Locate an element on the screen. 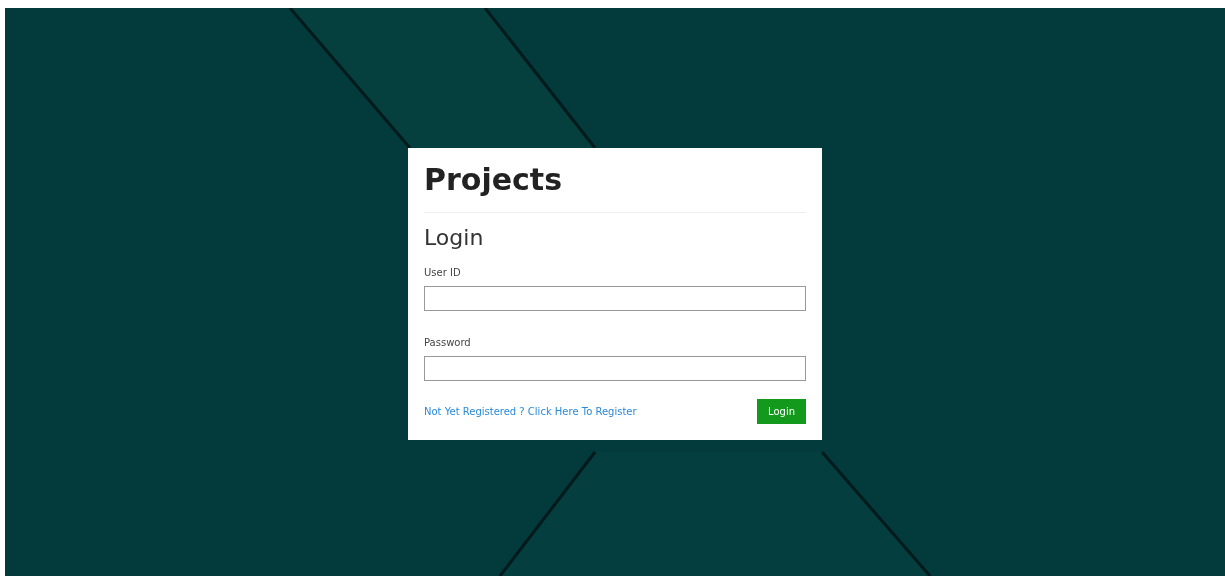 The image size is (1225, 576). app-title: Projects is located at coordinates (493, 180).